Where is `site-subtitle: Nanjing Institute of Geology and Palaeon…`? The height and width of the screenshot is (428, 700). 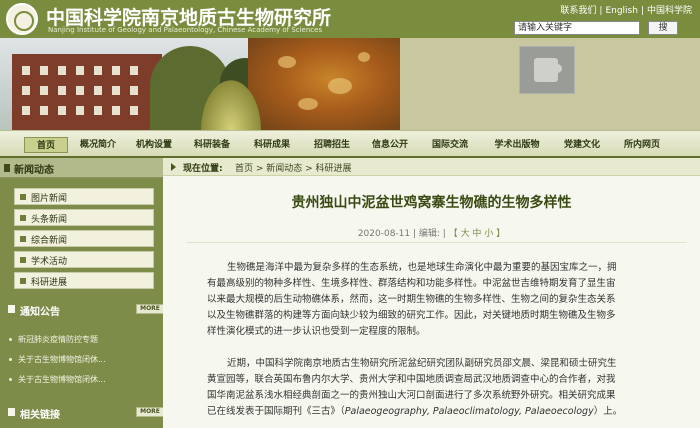
site-subtitle: Nanjing Institute of Geology and Palaeon… is located at coordinates (185, 30).